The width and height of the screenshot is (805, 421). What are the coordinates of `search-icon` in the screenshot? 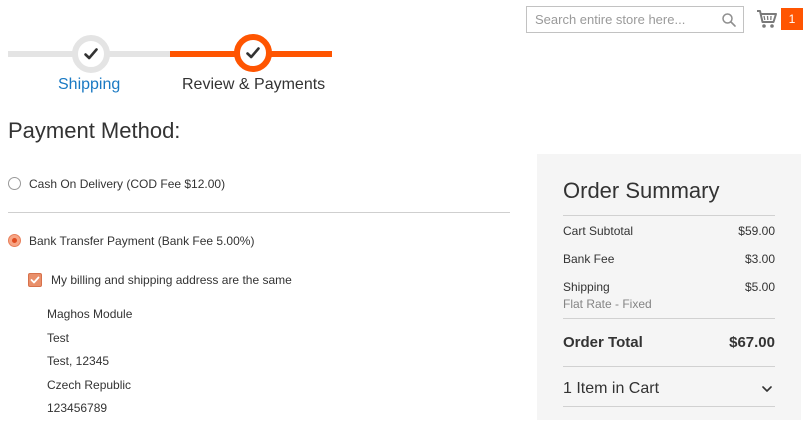 It's located at (729, 20).